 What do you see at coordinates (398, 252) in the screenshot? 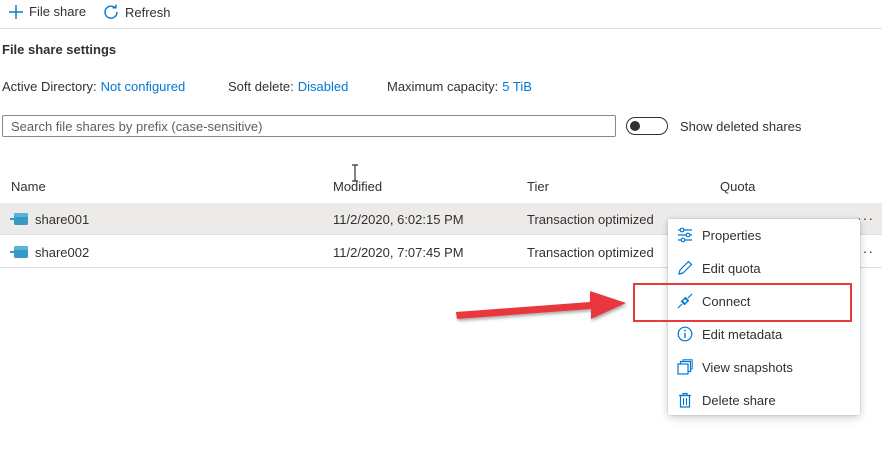
I see `share-modified: 11/2/2020, 7:07:45 PM` at bounding box center [398, 252].